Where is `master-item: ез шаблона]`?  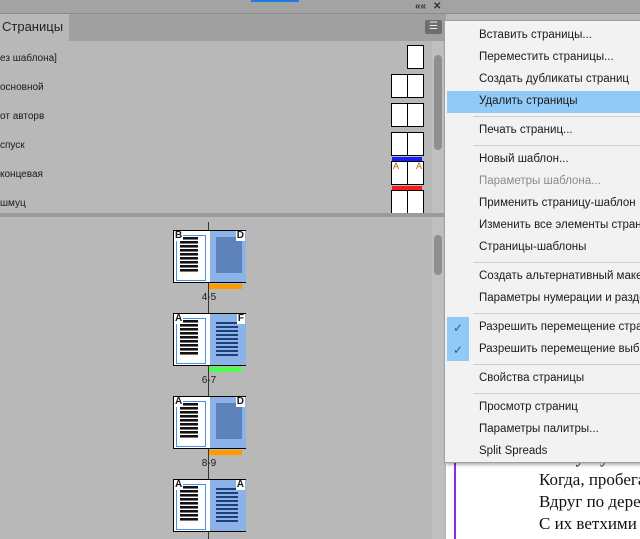 master-item: ез шаблона] is located at coordinates (215, 59).